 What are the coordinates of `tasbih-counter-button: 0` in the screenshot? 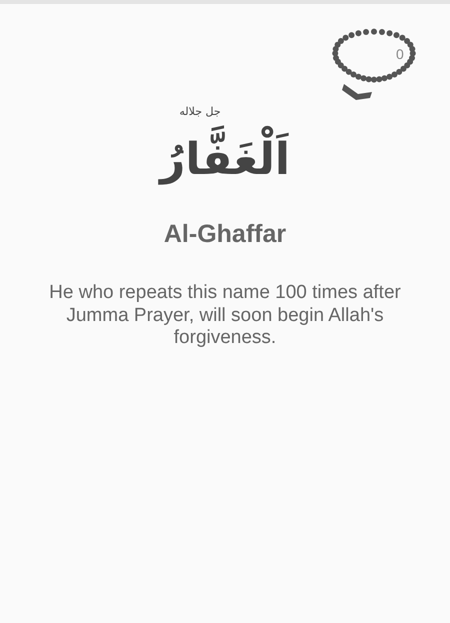 It's located at (376, 61).